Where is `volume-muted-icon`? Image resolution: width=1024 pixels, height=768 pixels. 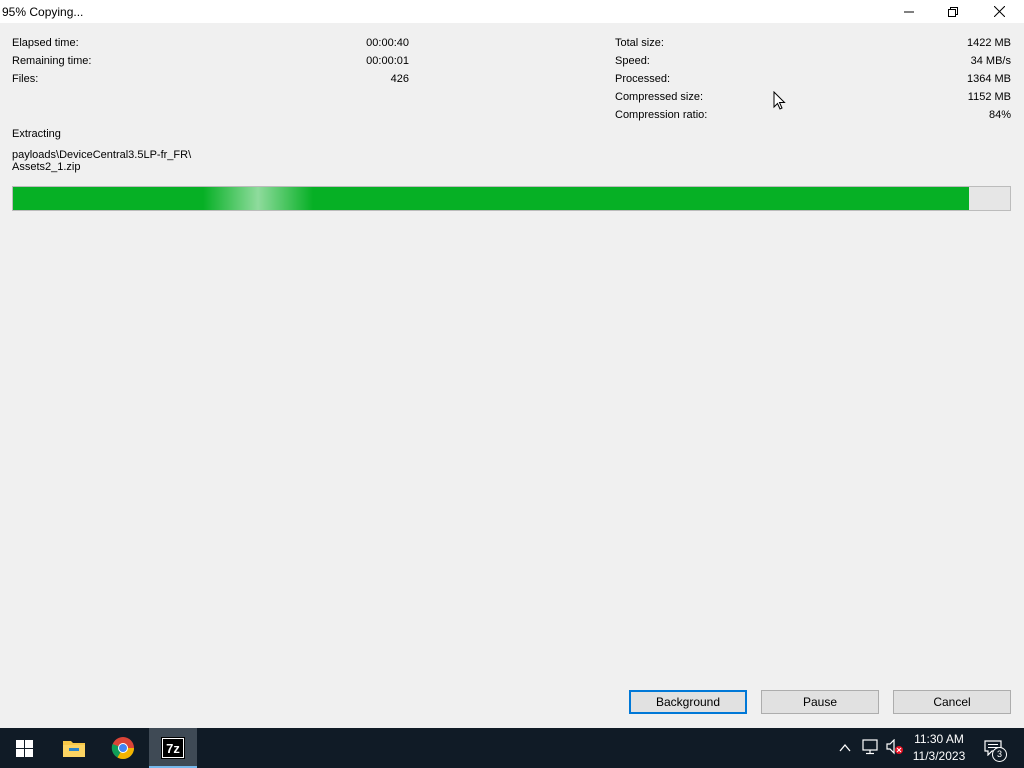 volume-muted-icon is located at coordinates (894, 746).